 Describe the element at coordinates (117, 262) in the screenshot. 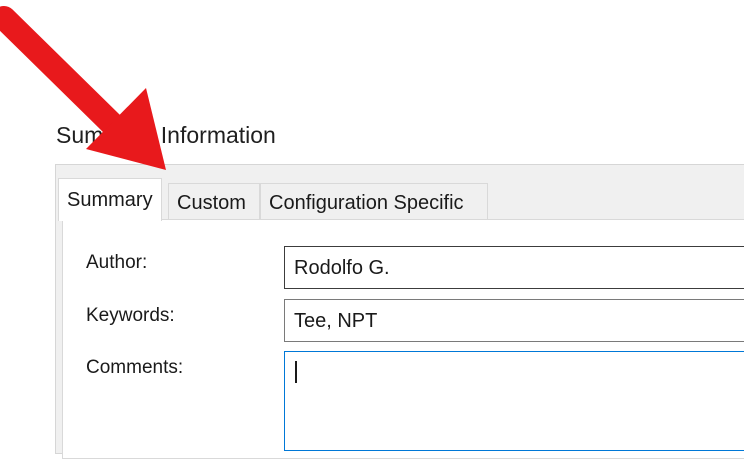

I see `author-label: Author:` at that location.